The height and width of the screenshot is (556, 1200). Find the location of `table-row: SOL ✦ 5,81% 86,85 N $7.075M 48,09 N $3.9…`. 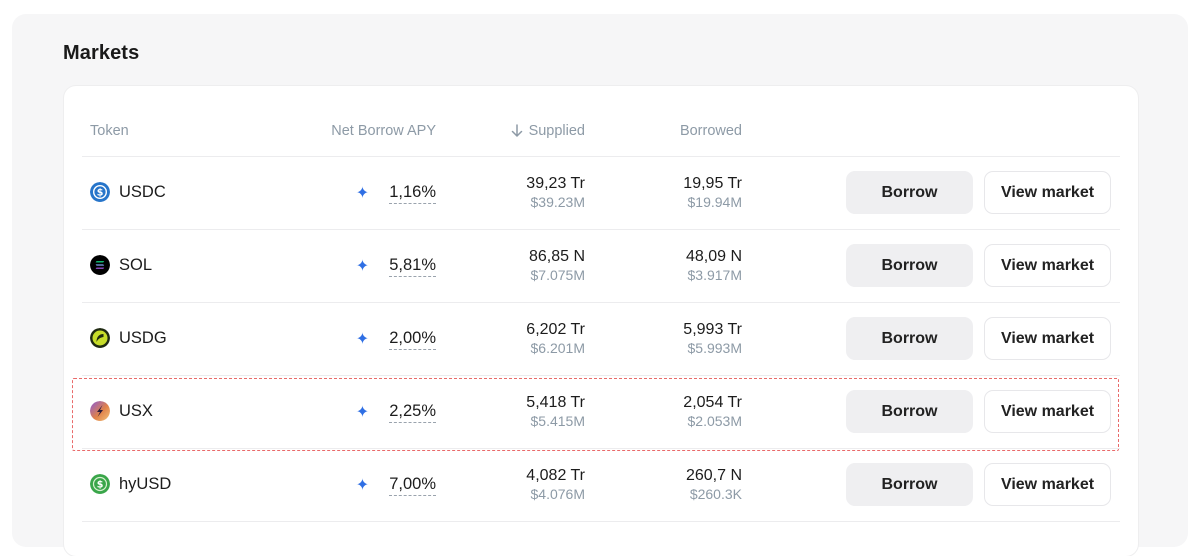

table-row: SOL ✦ 5,81% 86,85 N $7.075M 48,09 N $3.9… is located at coordinates (601, 266).